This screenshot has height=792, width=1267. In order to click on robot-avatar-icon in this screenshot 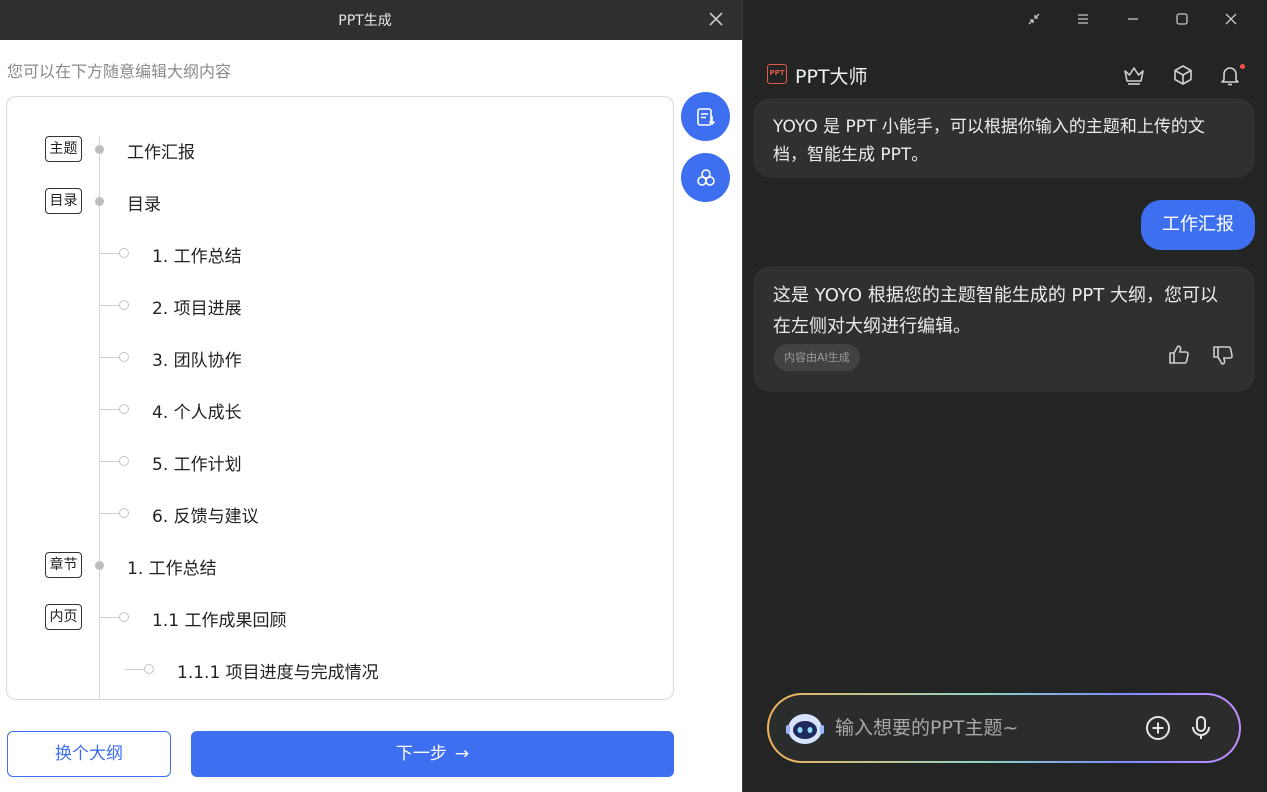, I will do `click(805, 729)`.